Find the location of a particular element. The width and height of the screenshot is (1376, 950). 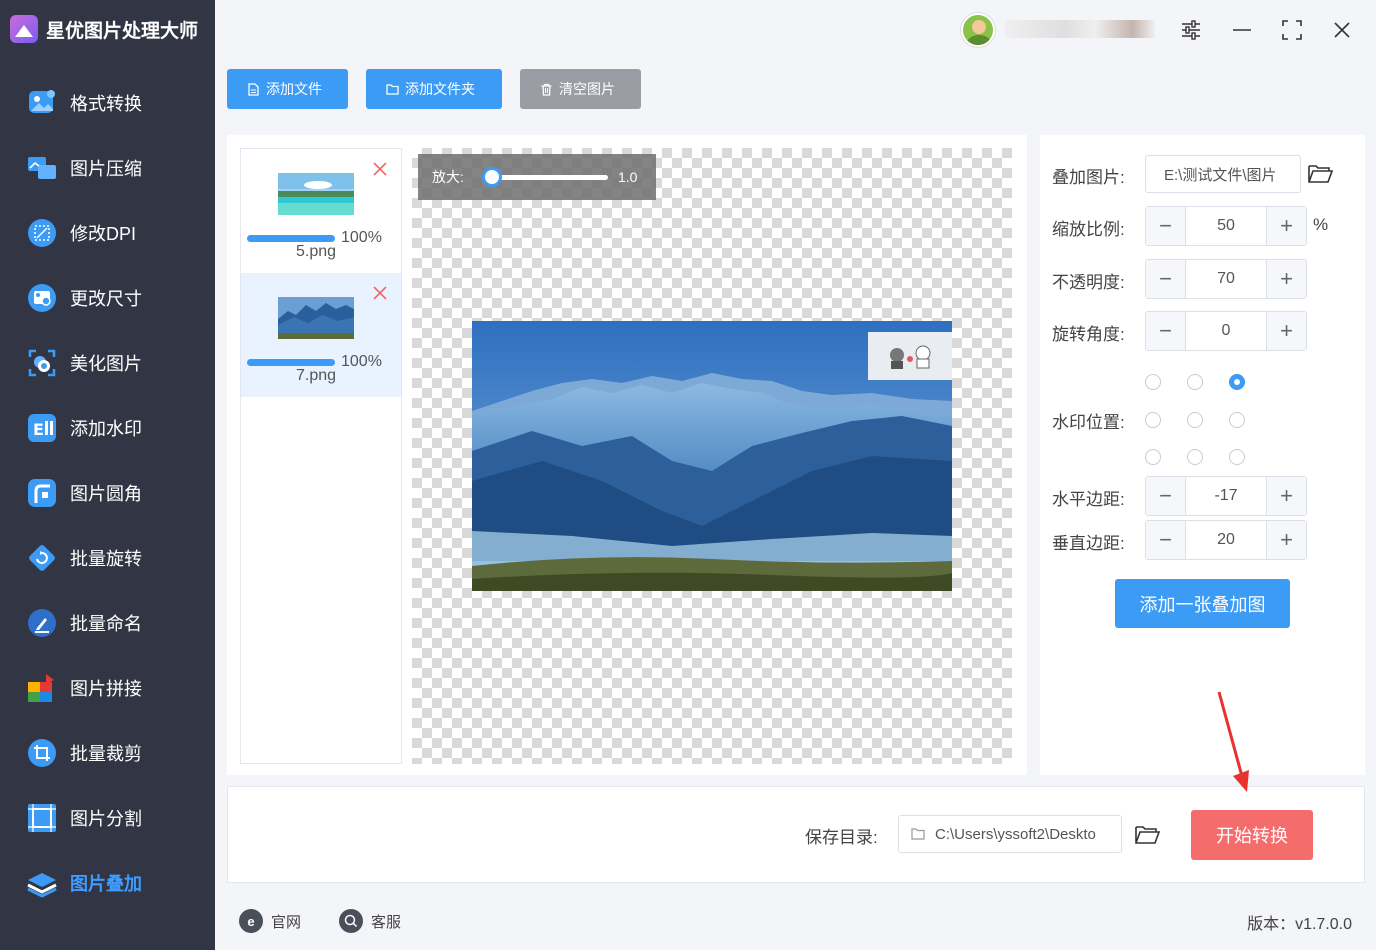

sidebar-item-rounded-corner: 图片圆角 is located at coordinates (107, 492).